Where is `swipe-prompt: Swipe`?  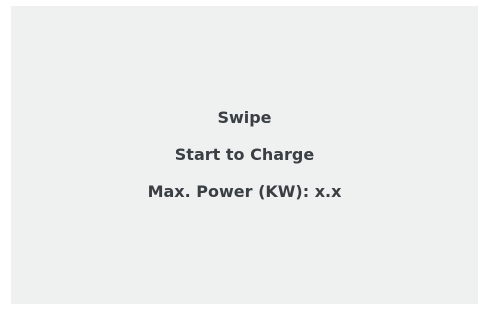 swipe-prompt: Swipe is located at coordinates (244, 117).